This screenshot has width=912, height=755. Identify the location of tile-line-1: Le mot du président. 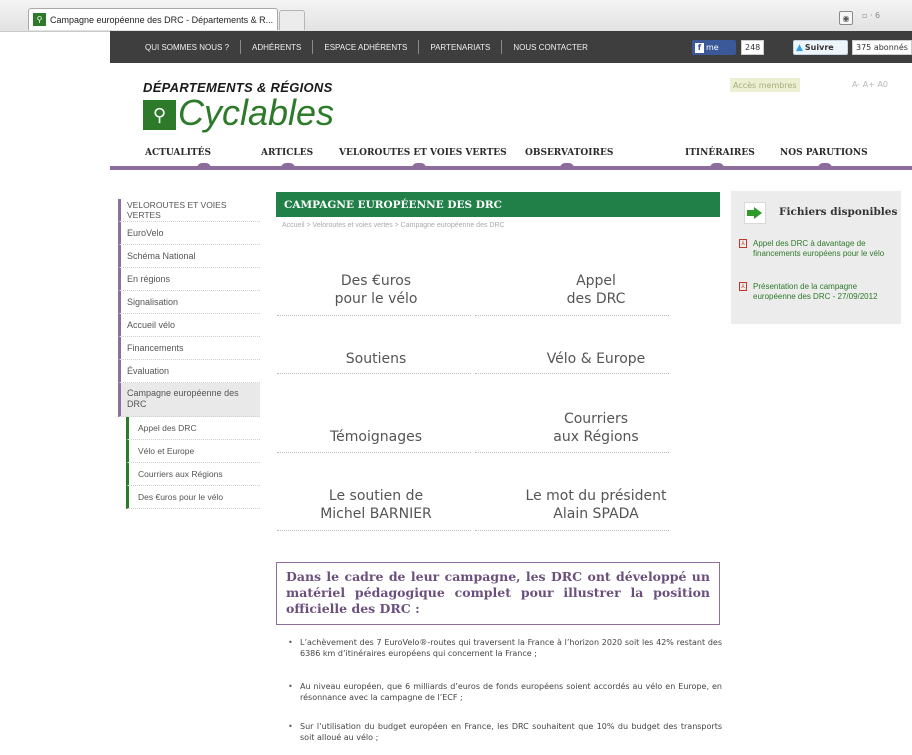
(596, 496).